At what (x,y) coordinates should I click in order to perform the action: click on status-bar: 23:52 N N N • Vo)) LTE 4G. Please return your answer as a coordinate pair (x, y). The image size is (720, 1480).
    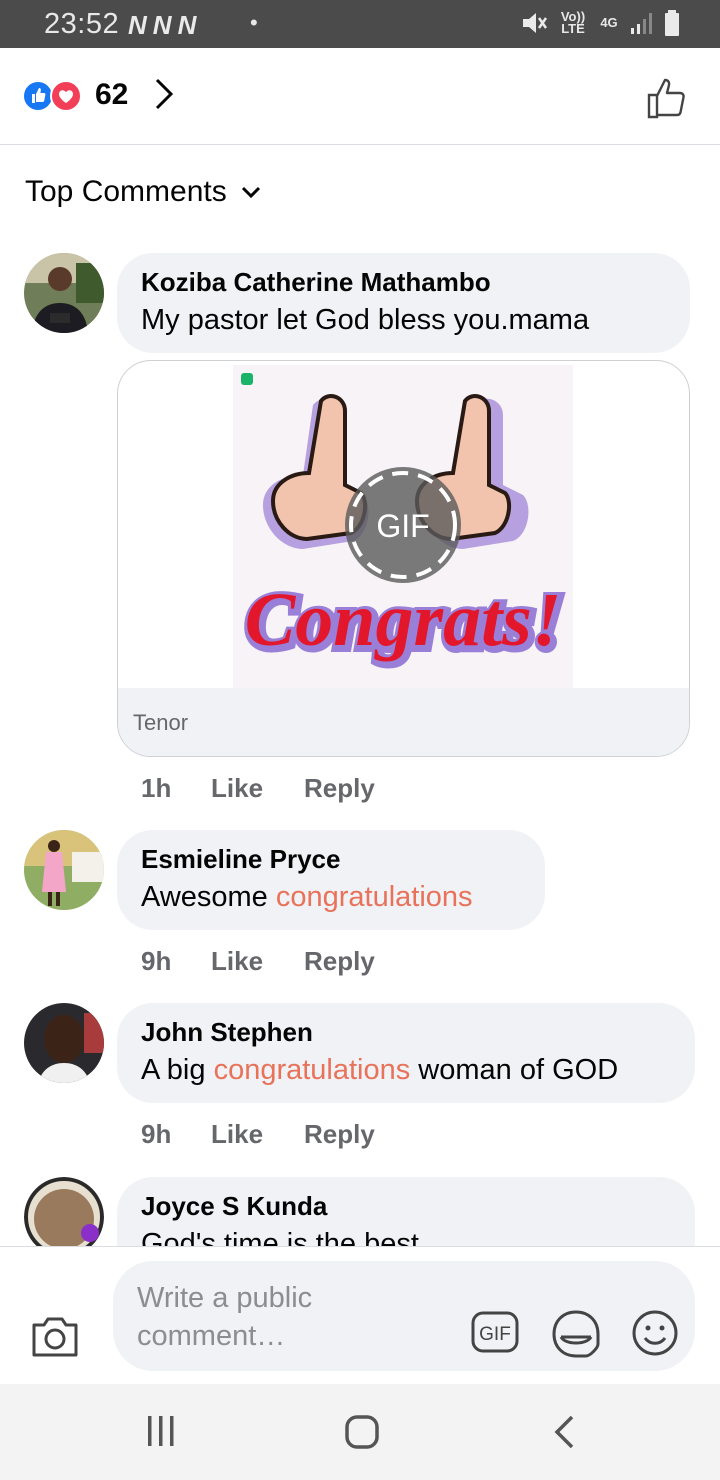
    Looking at the image, I should click on (360, 24).